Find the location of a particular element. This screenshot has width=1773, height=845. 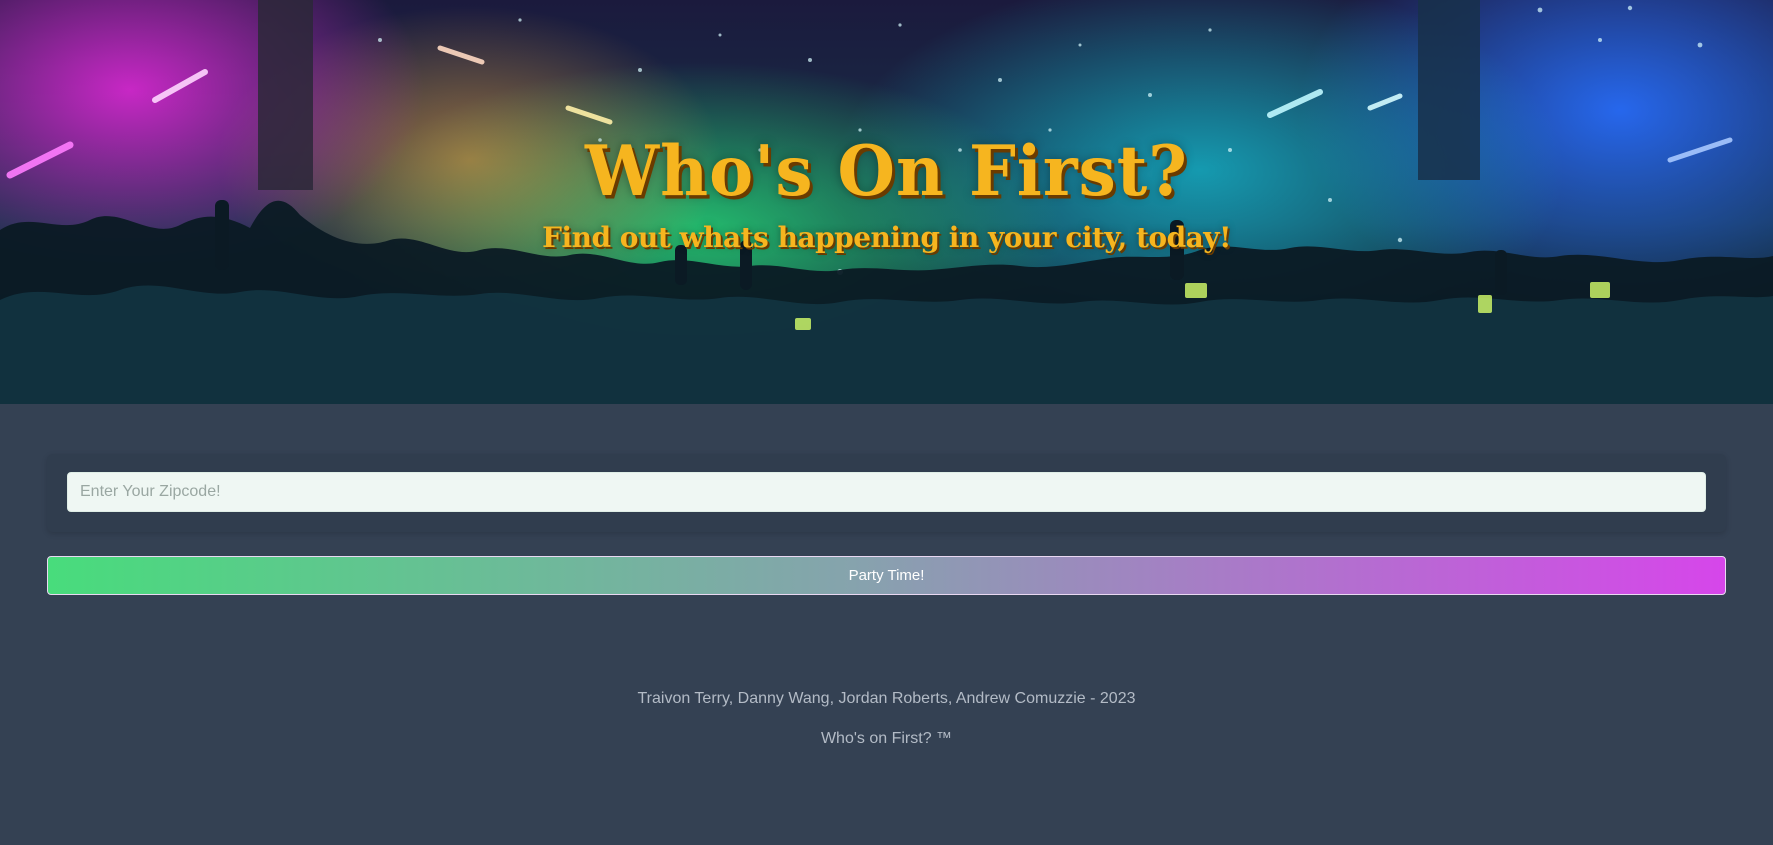

zipcode-form is located at coordinates (886, 493).